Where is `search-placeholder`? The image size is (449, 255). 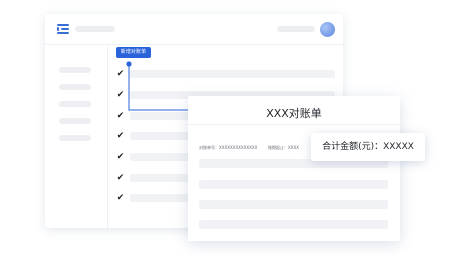
search-placeholder is located at coordinates (296, 29).